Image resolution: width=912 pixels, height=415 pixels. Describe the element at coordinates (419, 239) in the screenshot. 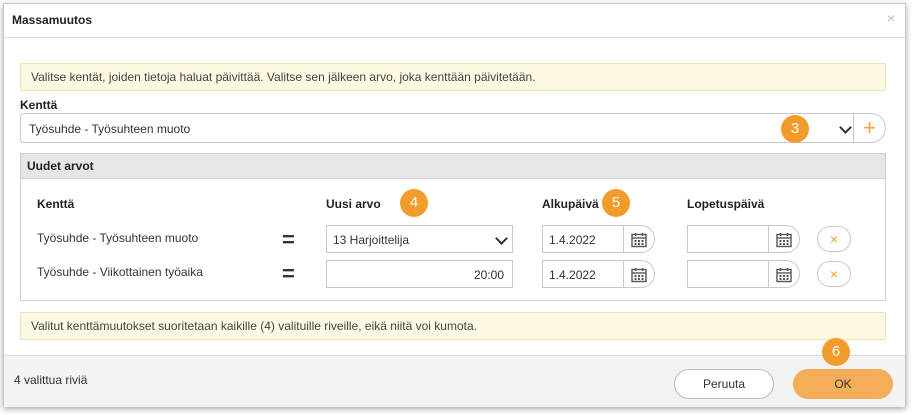

I see `row-1-new-value-select: 13 Harjoittelija` at that location.